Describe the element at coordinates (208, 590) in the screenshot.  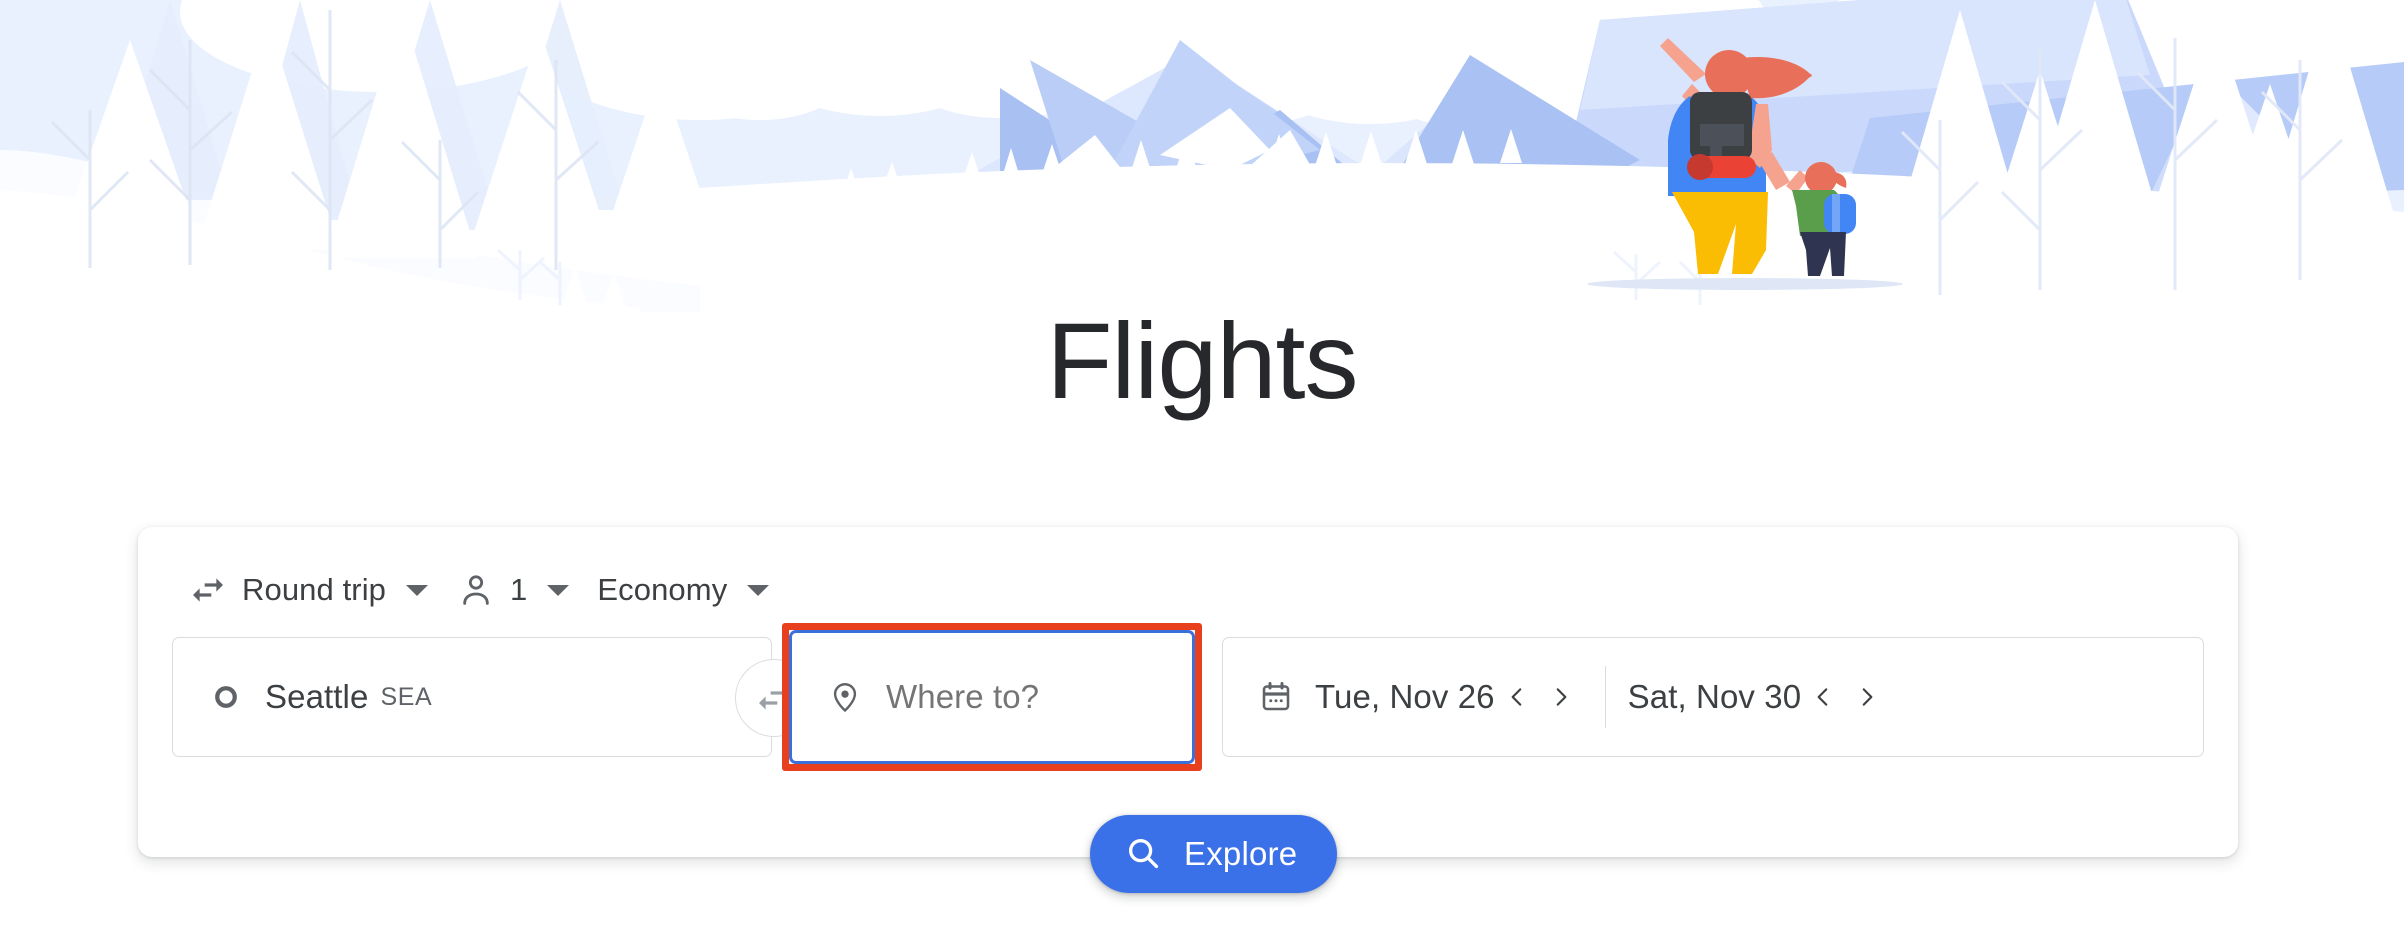
I see `swap-horizontal-icon` at that location.